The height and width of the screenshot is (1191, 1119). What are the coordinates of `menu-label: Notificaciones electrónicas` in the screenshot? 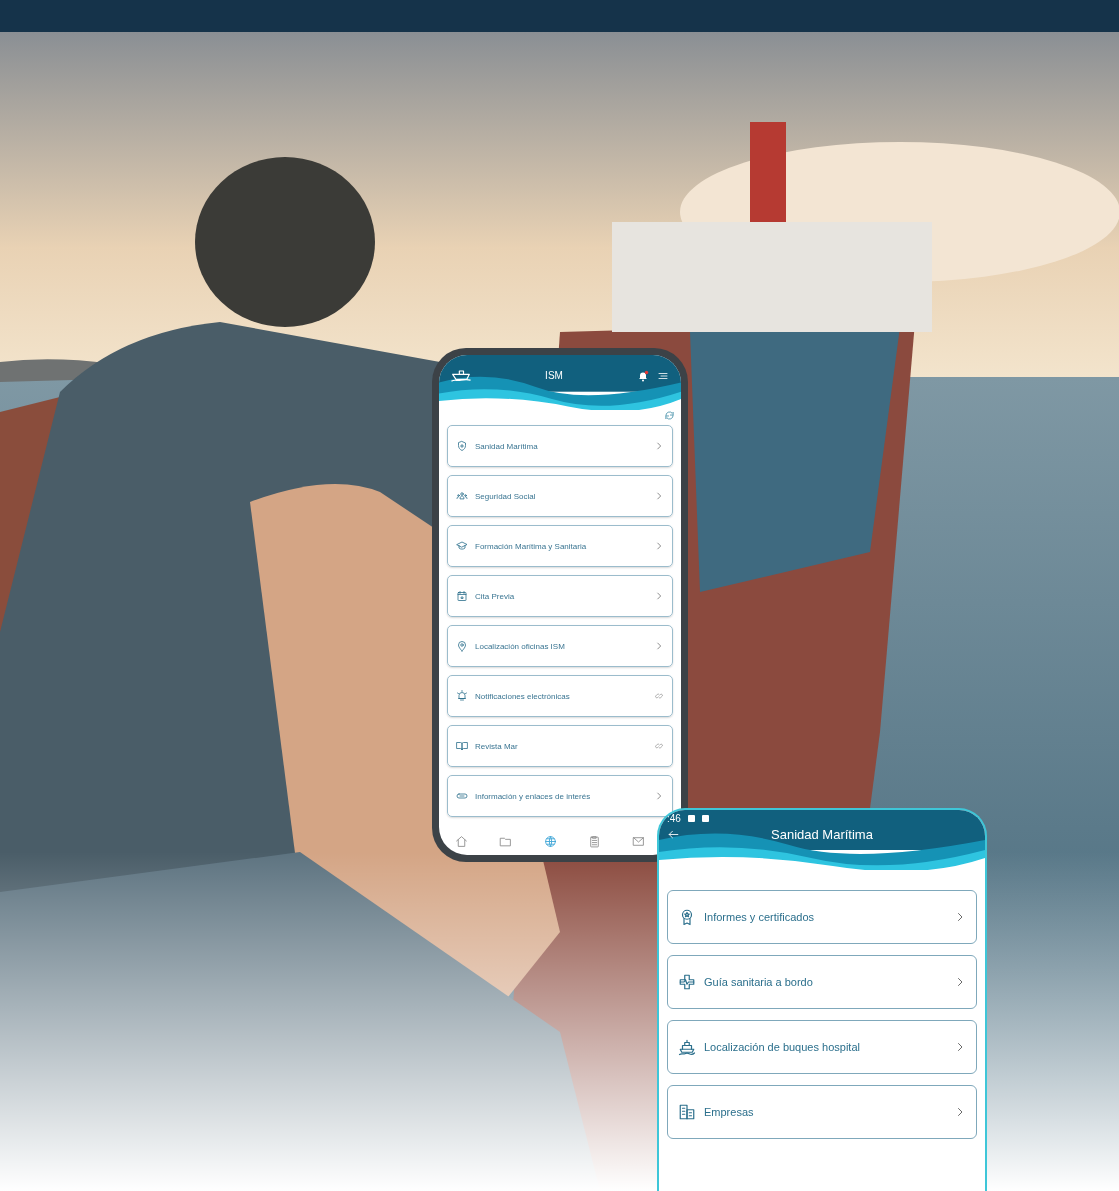 It's located at (523, 696).